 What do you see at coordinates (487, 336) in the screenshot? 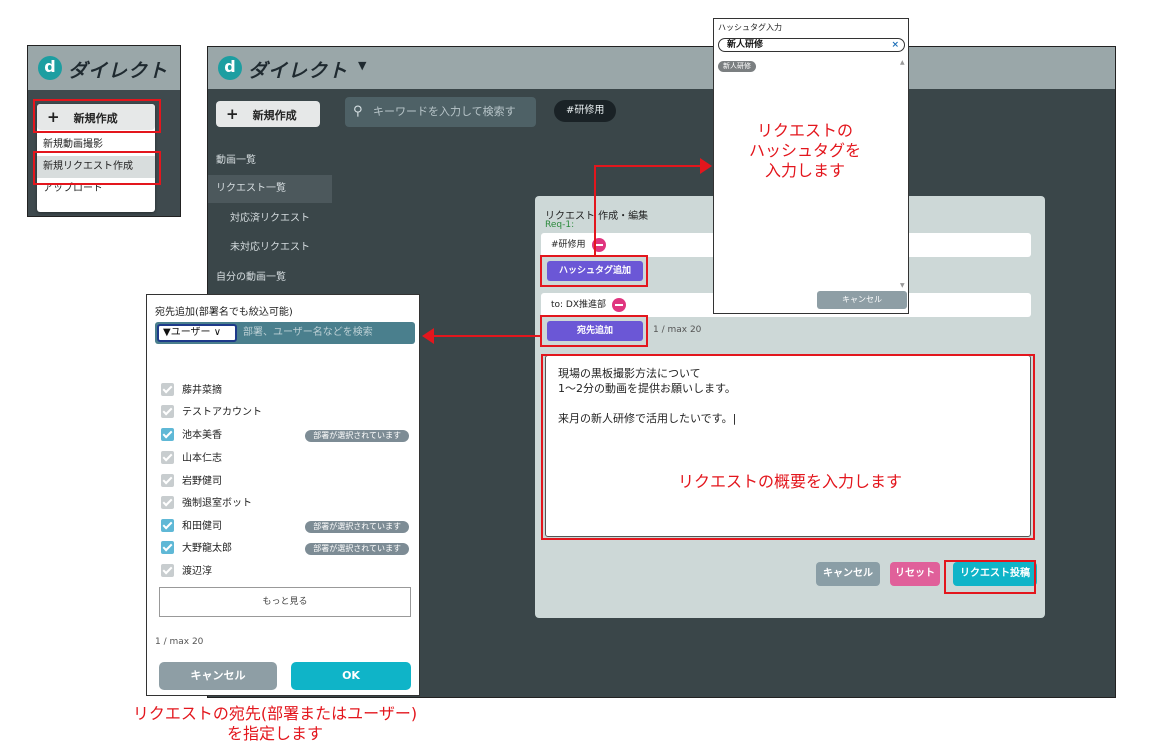
I see `connector-destination` at bounding box center [487, 336].